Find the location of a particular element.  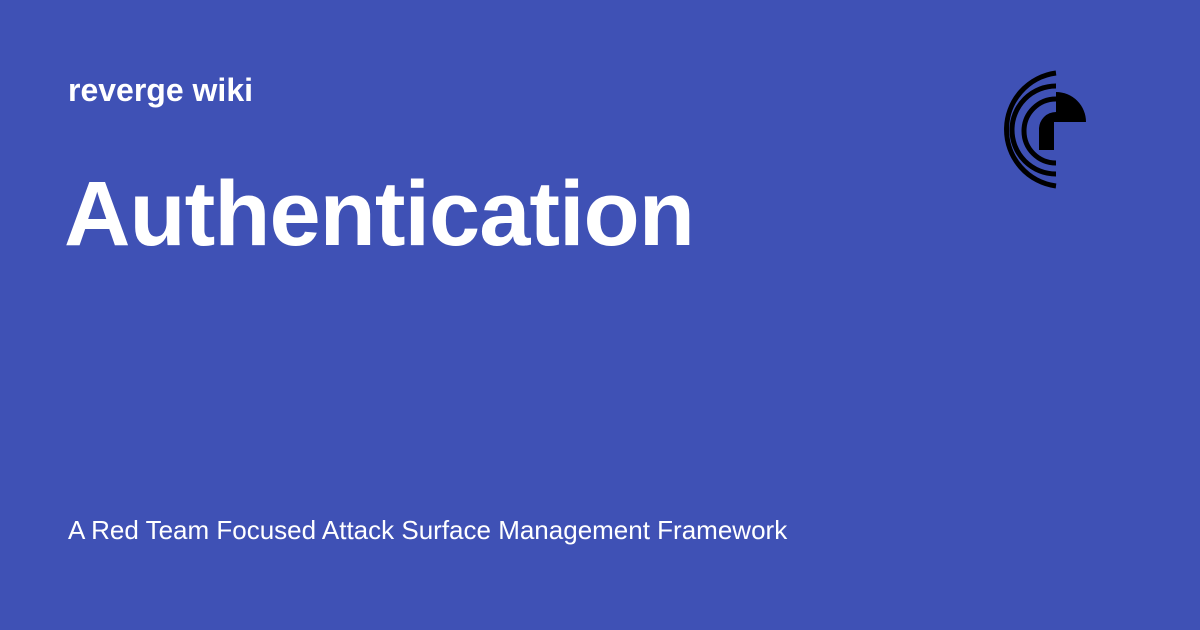

page-title: Authentication is located at coordinates (379, 214).